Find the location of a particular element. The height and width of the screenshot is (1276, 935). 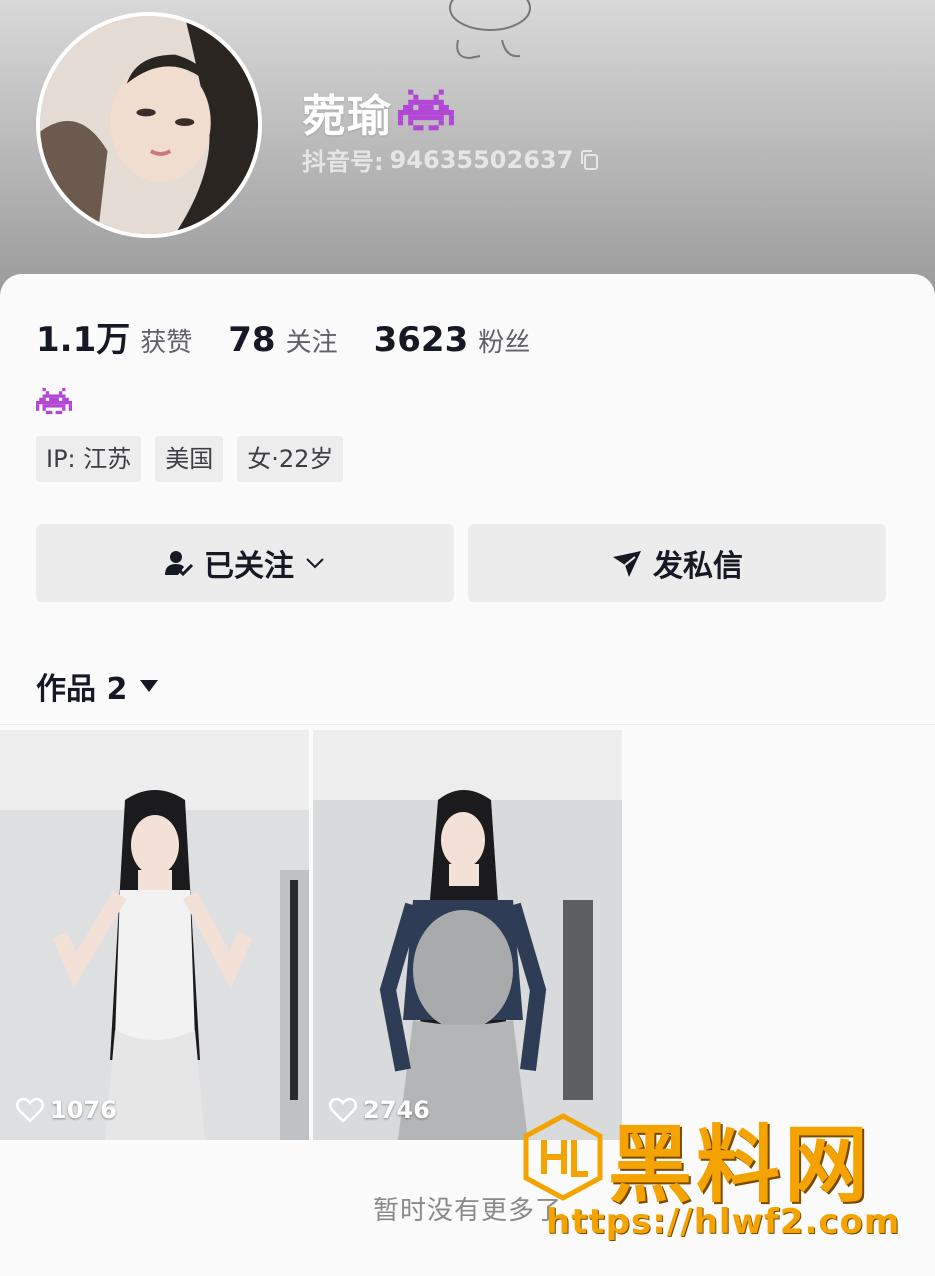

video-thumbnail: 1076 is located at coordinates (154, 935).